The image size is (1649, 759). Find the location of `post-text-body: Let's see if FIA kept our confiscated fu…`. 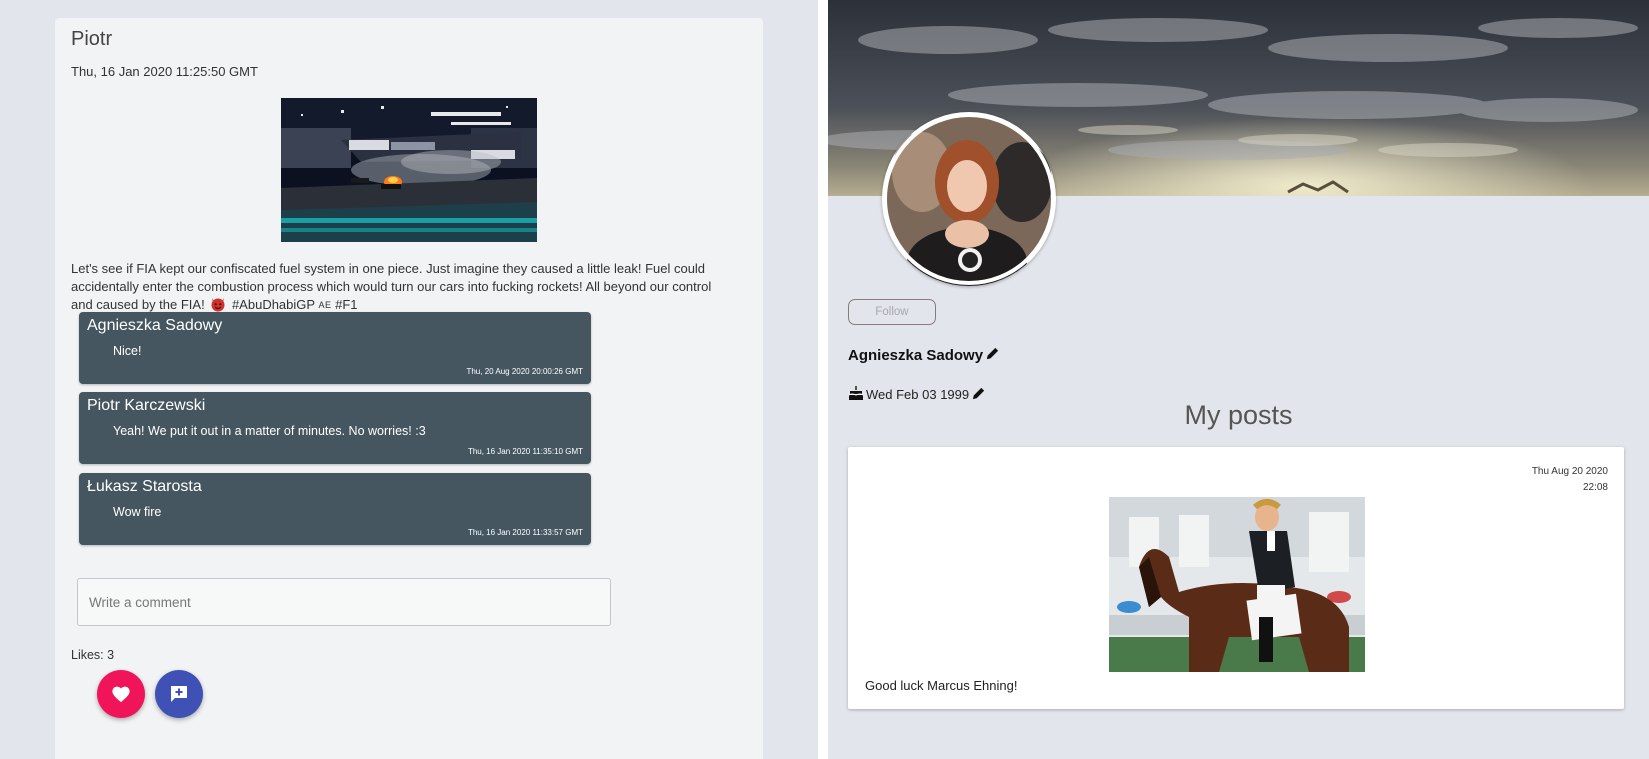

post-text-body: Let's see if FIA kept our confiscated fu… is located at coordinates (391, 286).